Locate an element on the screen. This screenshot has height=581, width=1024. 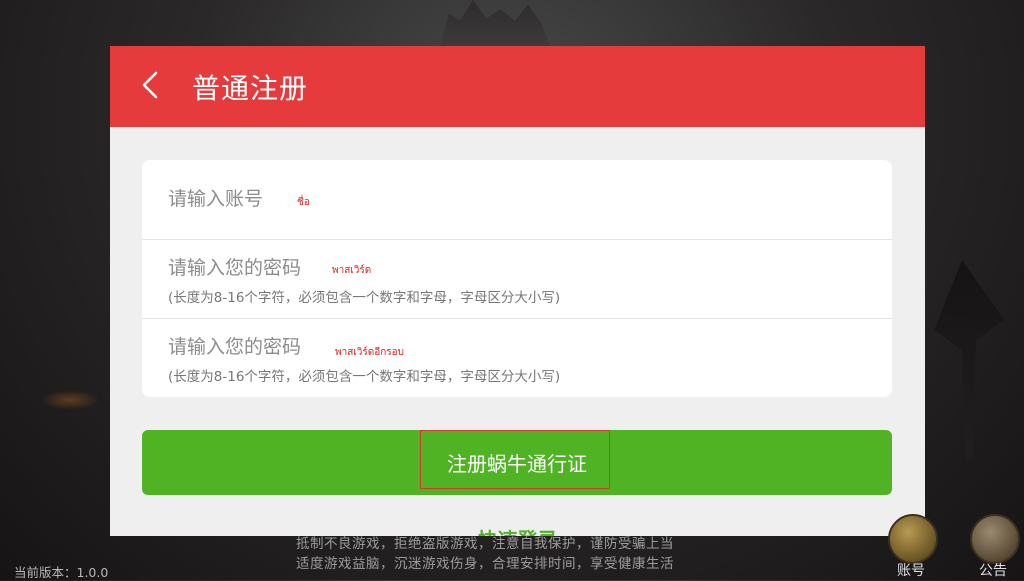
background-fire-glow is located at coordinates (70, 400).